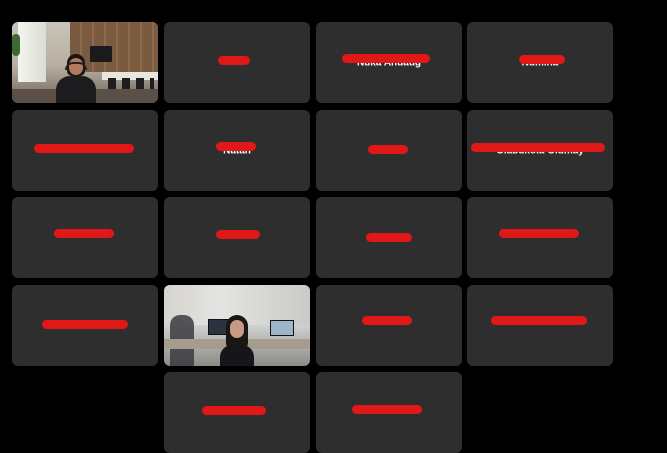 Image resolution: width=667 pixels, height=453 pixels. What do you see at coordinates (282, 328) in the screenshot?
I see `background-monitor` at bounding box center [282, 328].